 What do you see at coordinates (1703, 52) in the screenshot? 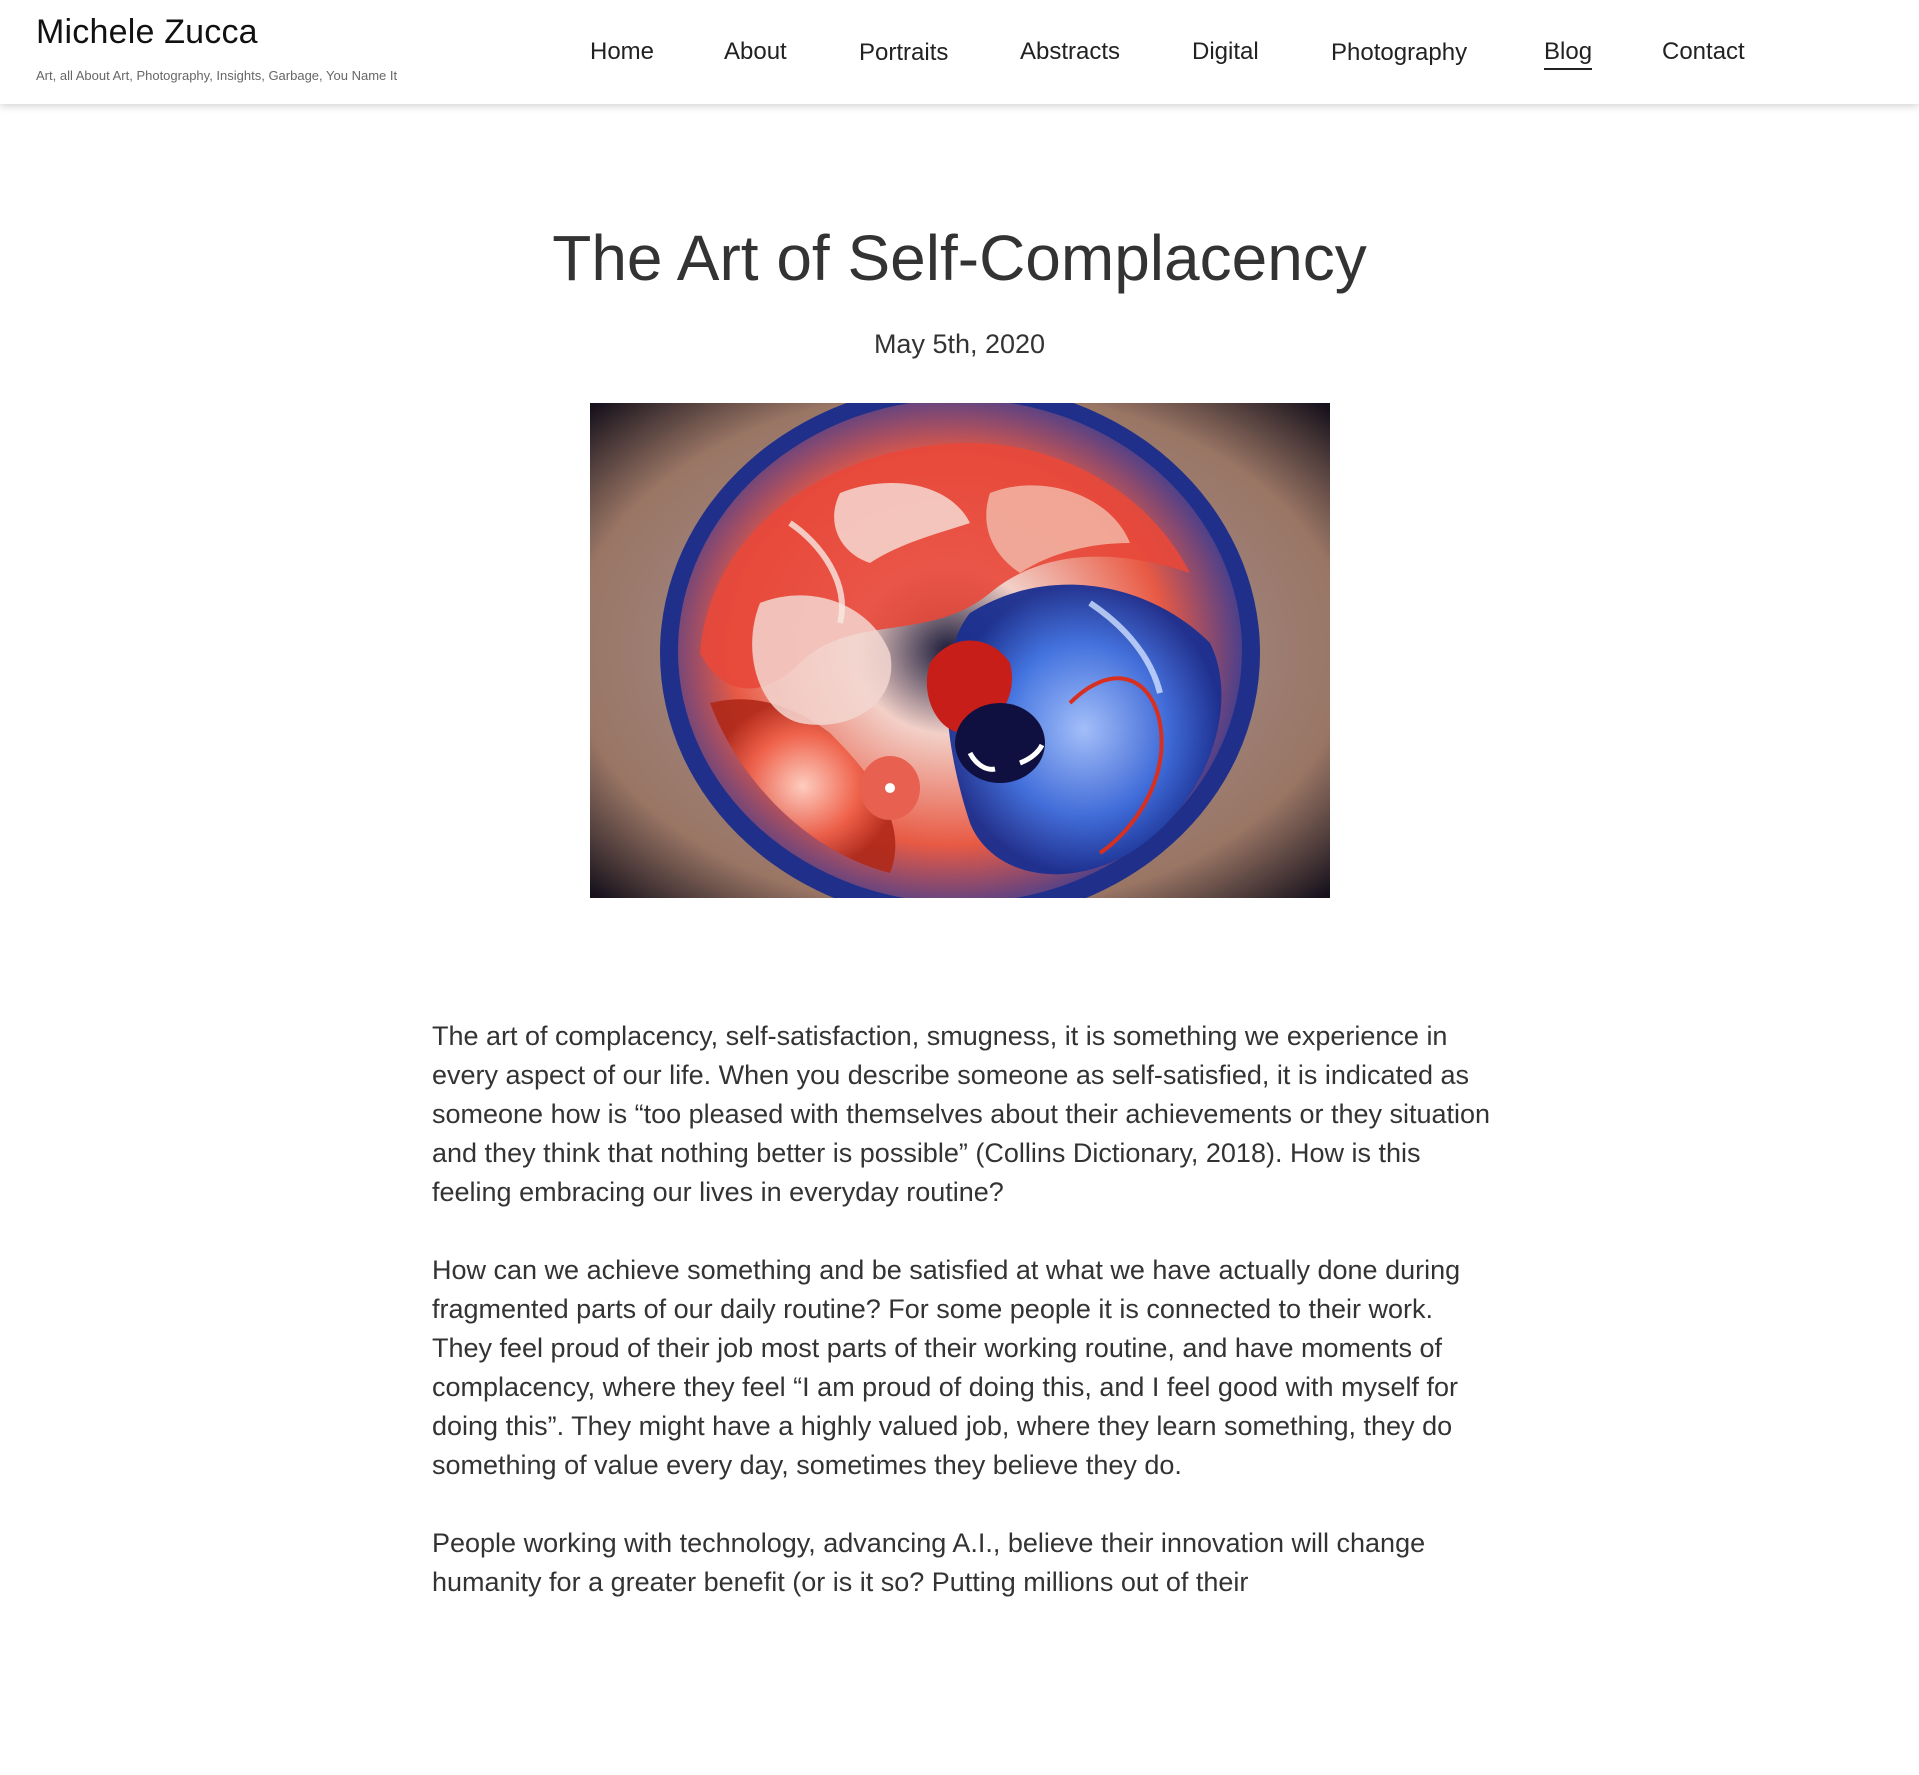
I see `nav-contact: Contact` at bounding box center [1703, 52].